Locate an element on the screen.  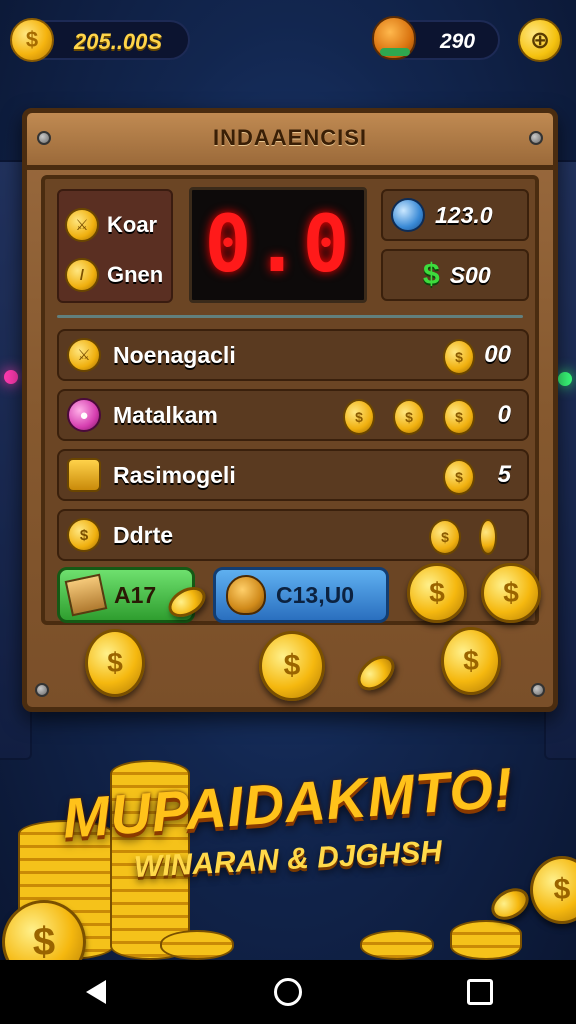
dollar-icon: $ is located at coordinates (431, 274).